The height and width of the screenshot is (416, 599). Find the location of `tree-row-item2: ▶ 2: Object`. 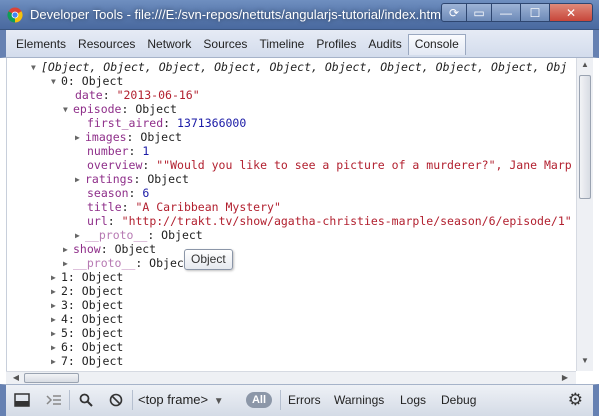

tree-row-item2: ▶ 2: Object is located at coordinates (87, 291).